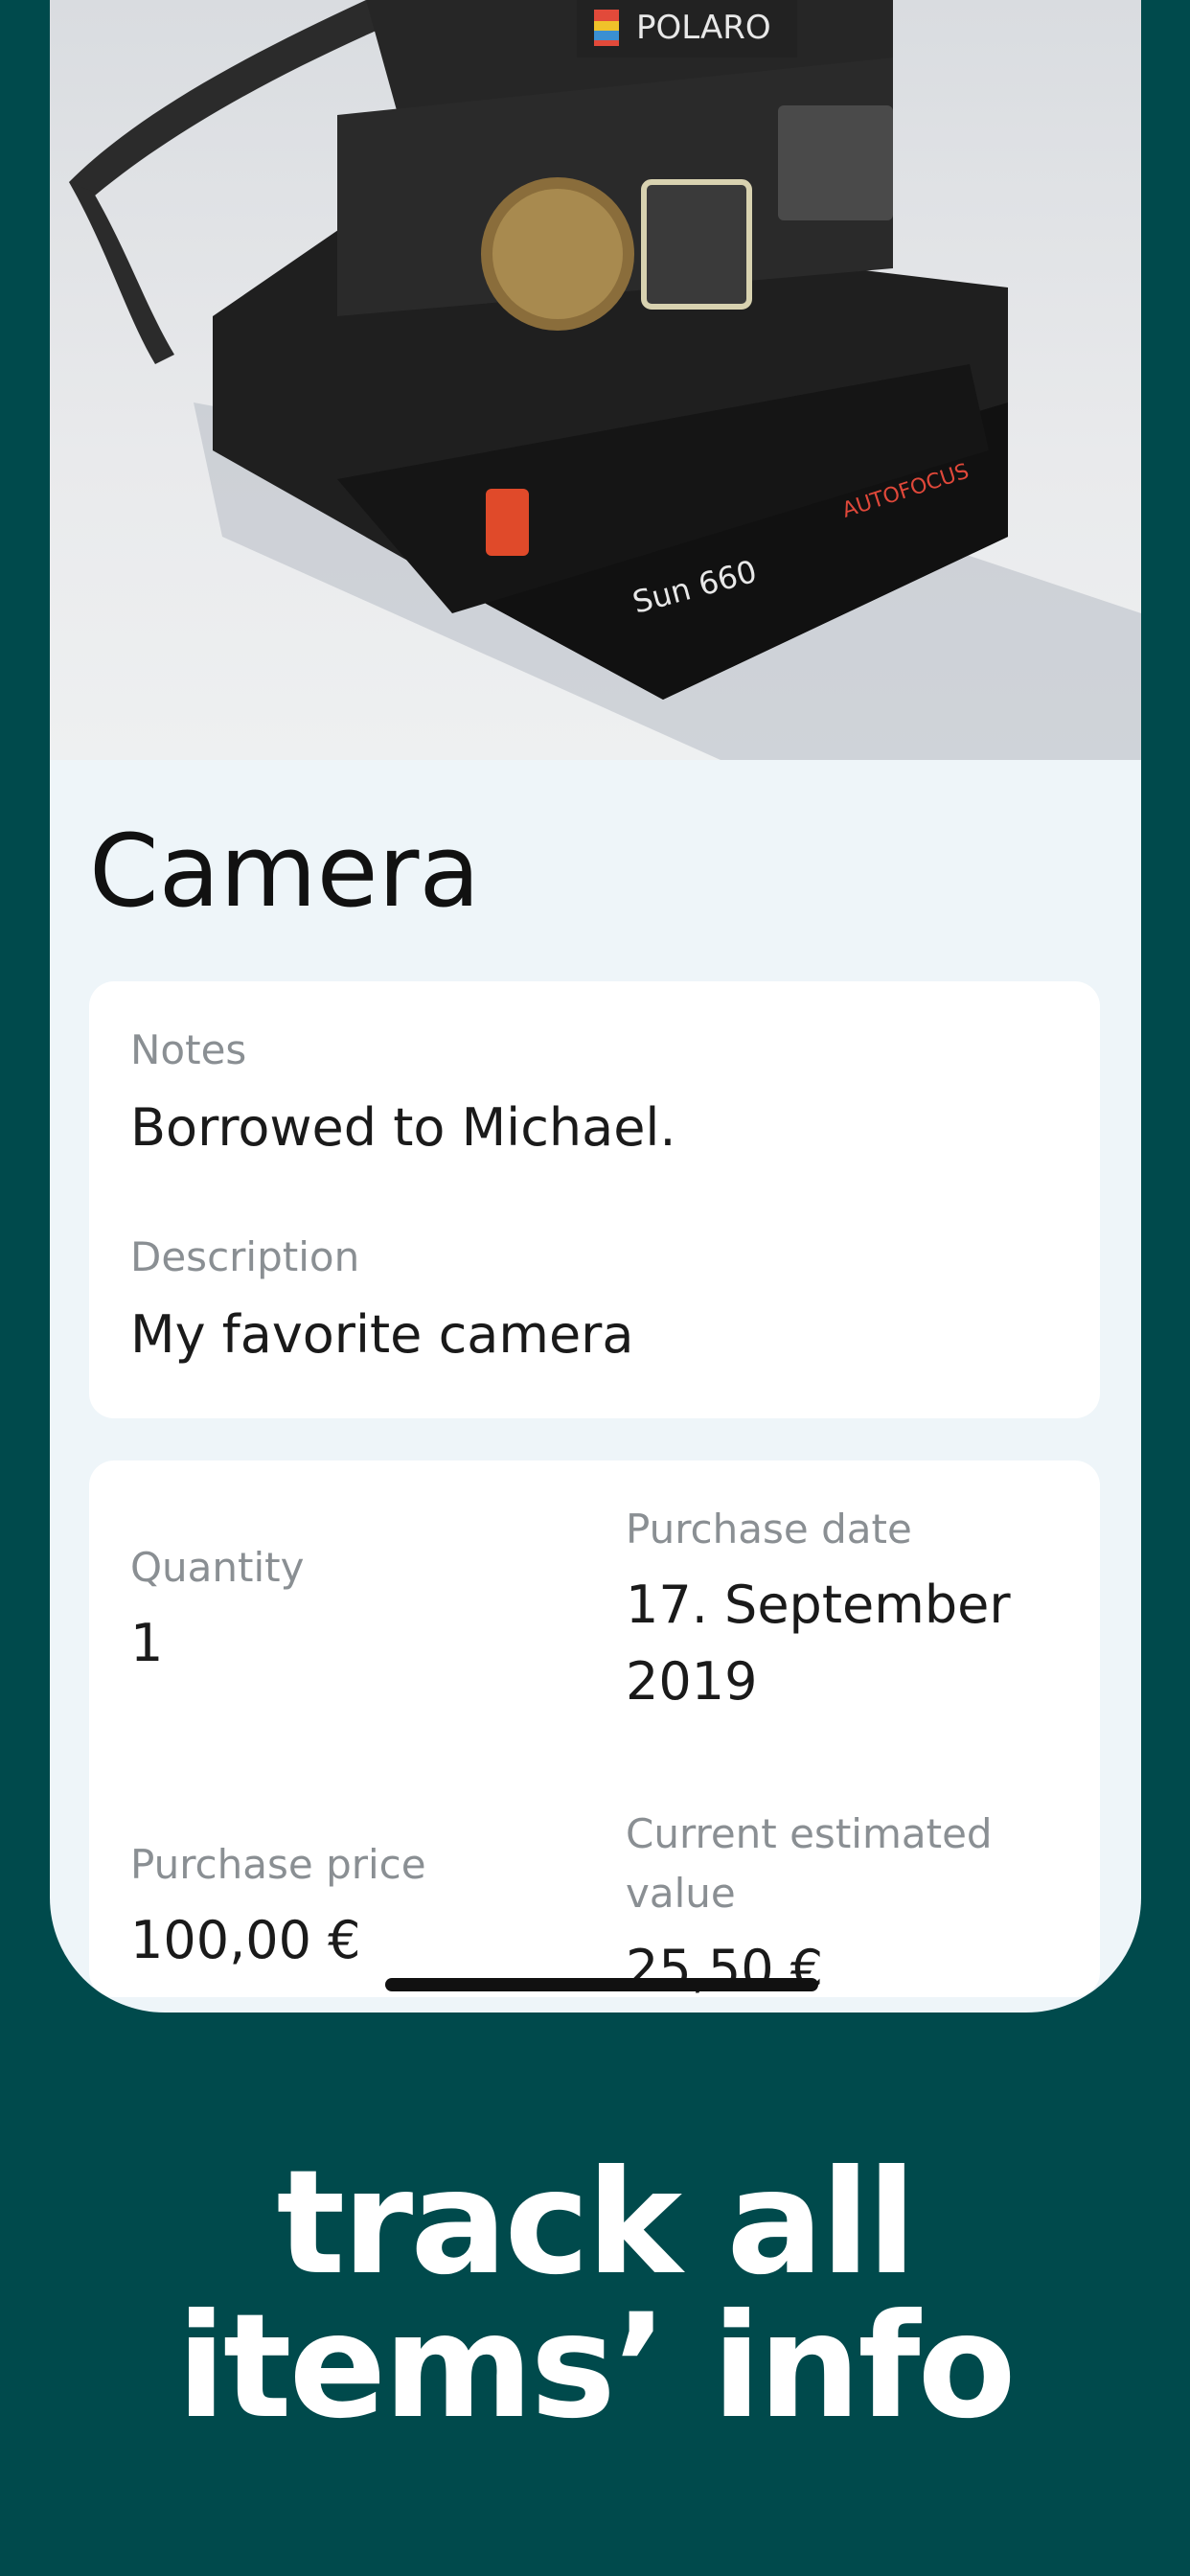  Describe the element at coordinates (245, 1940) in the screenshot. I see `purchase-price-value: 100,00 €` at that location.